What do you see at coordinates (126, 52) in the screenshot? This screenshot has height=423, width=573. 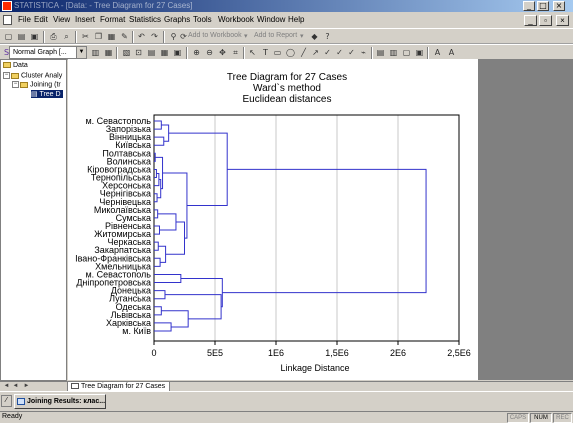 I see `graph-properties-icon: ▧` at bounding box center [126, 52].